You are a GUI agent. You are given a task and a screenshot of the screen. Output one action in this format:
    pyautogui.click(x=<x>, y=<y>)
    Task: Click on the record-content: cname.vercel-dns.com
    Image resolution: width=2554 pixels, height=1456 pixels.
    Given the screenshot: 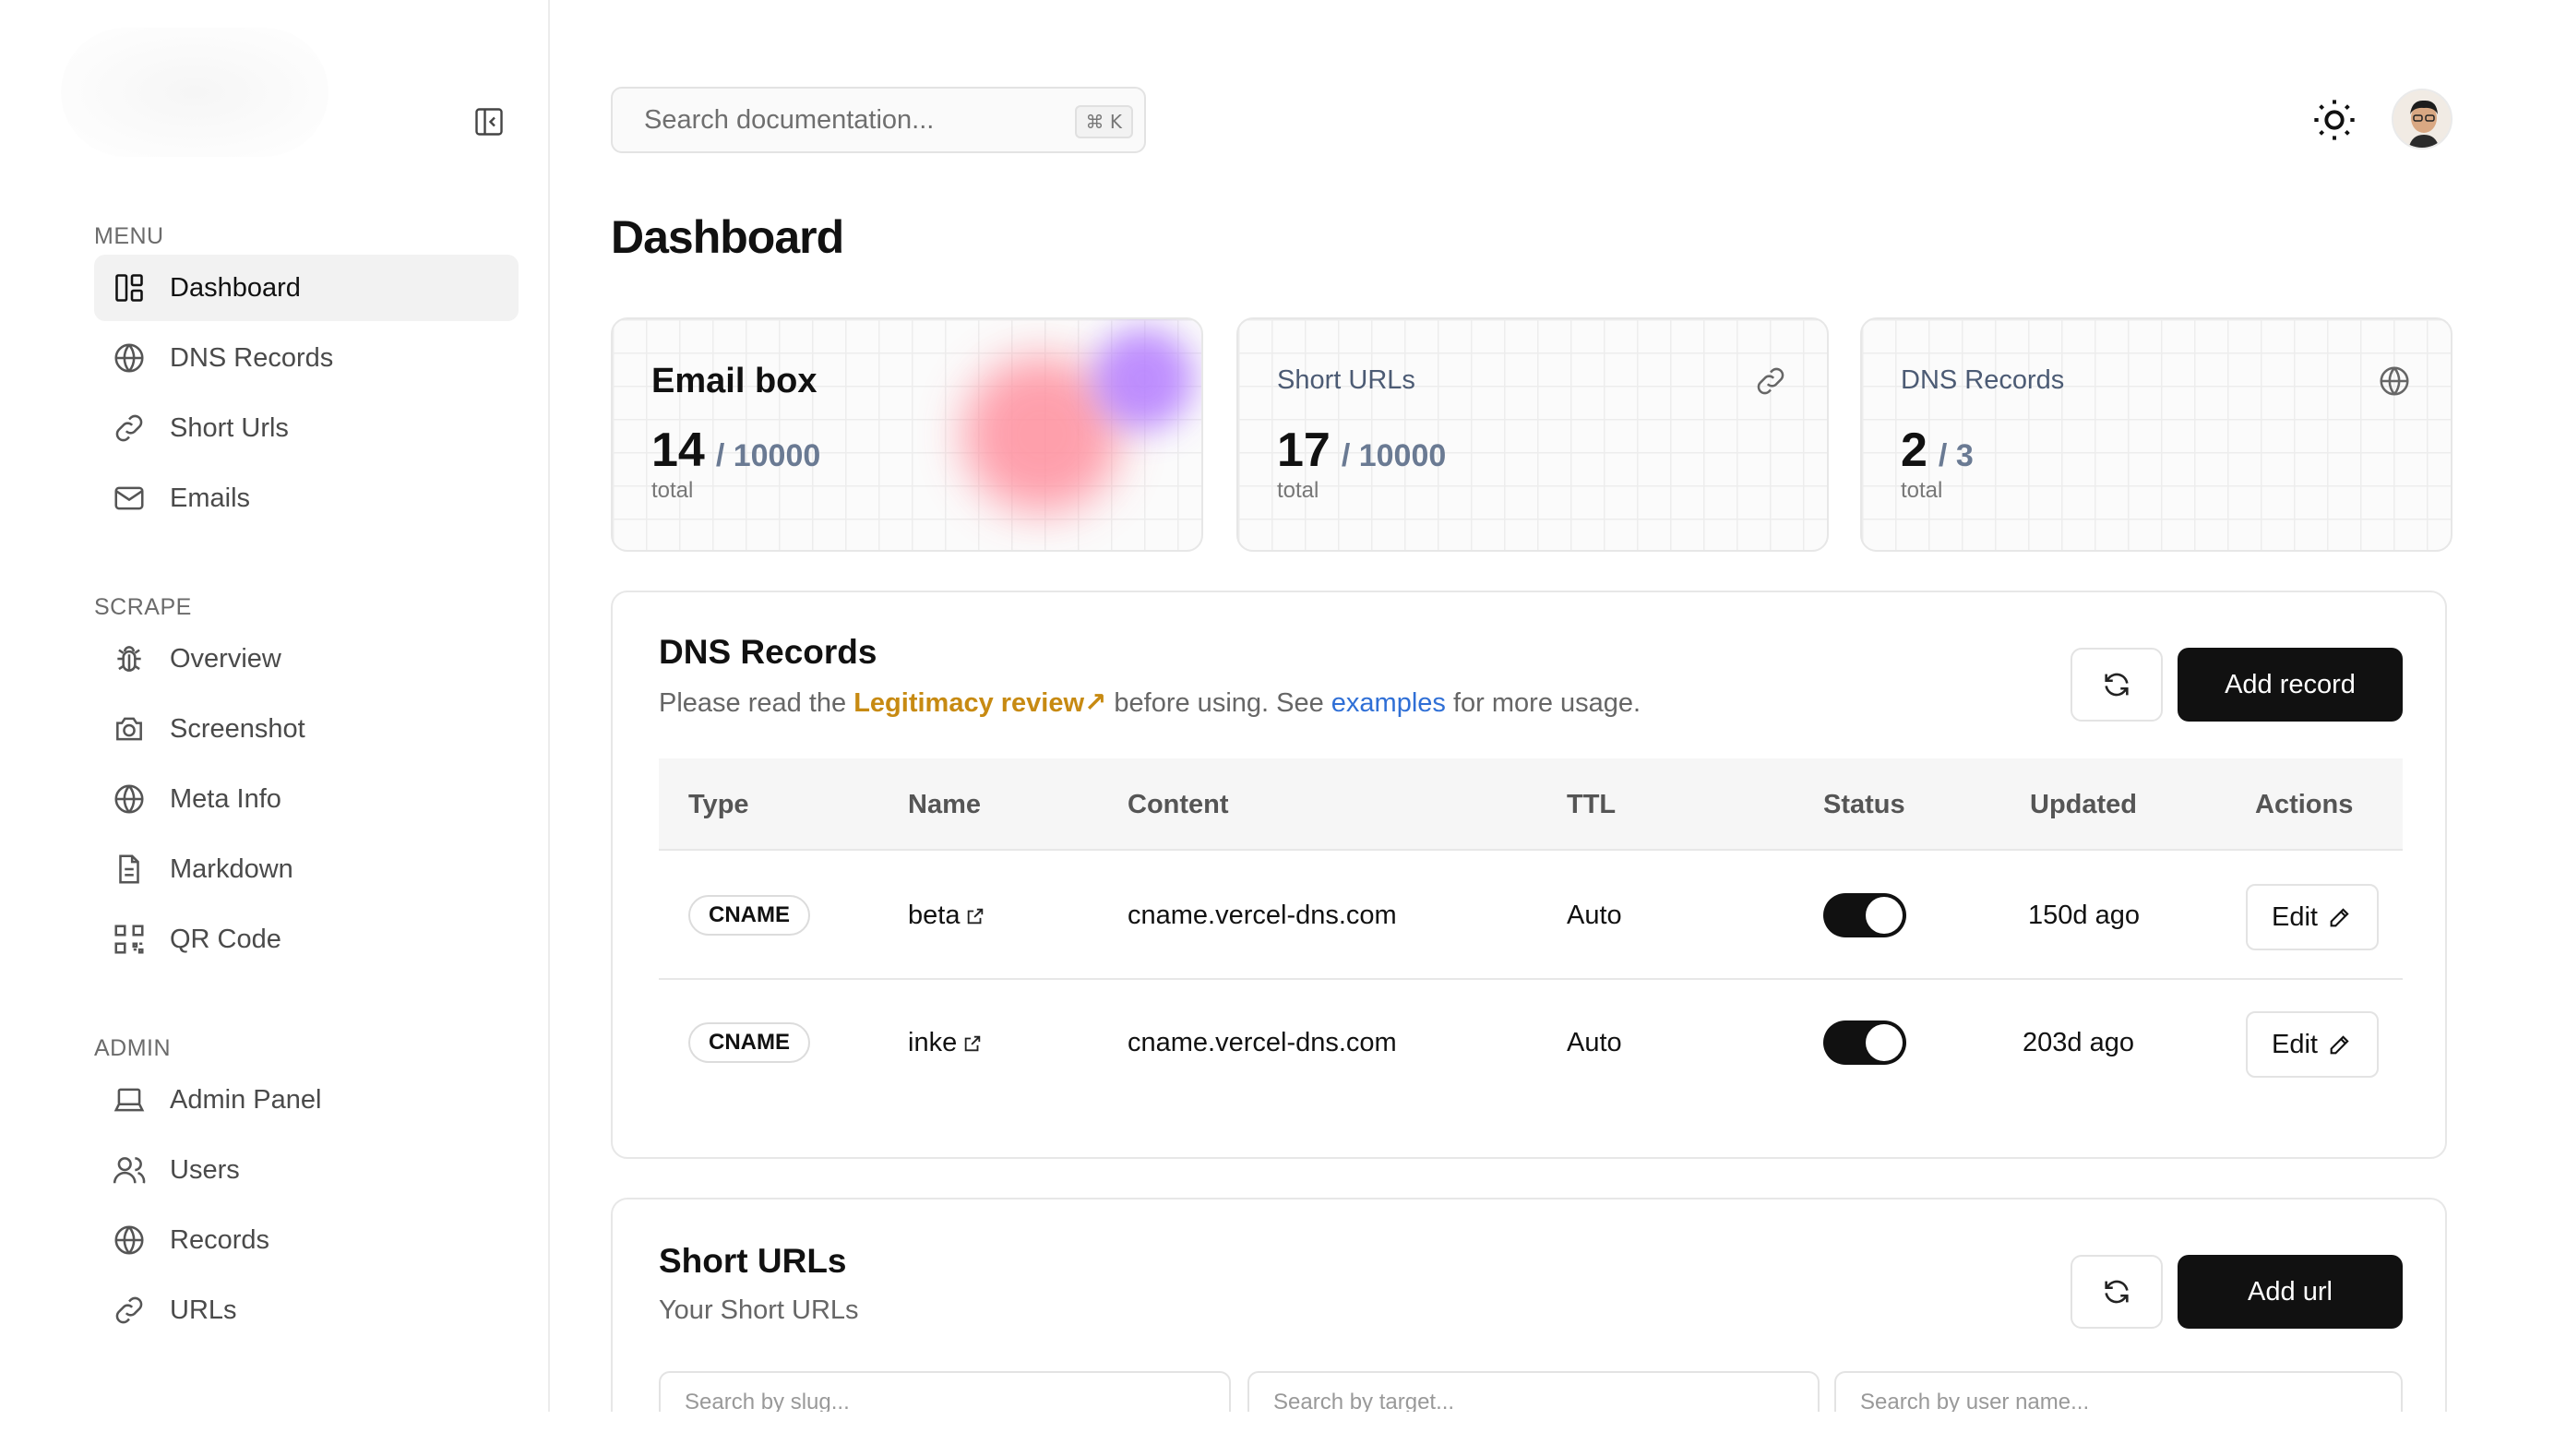 What is the action you would take?
    pyautogui.click(x=1263, y=915)
    